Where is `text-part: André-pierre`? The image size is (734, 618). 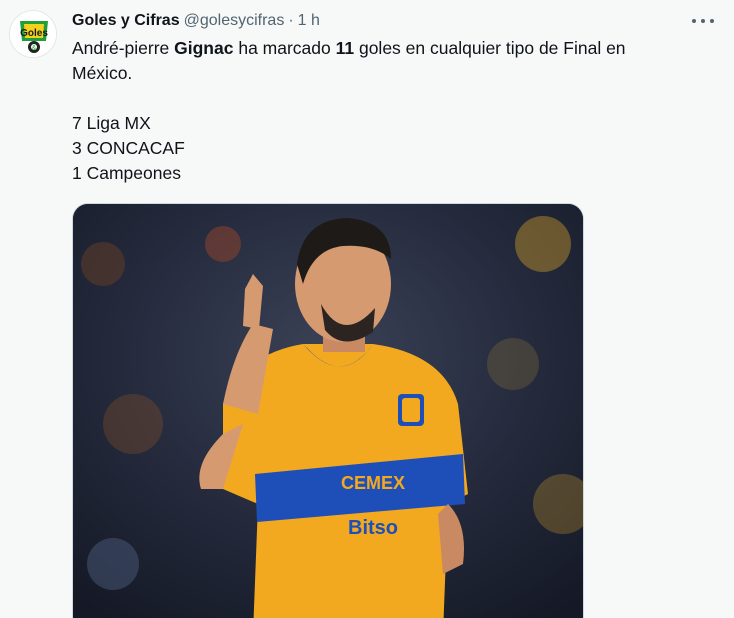 text-part: André-pierre is located at coordinates (123, 48).